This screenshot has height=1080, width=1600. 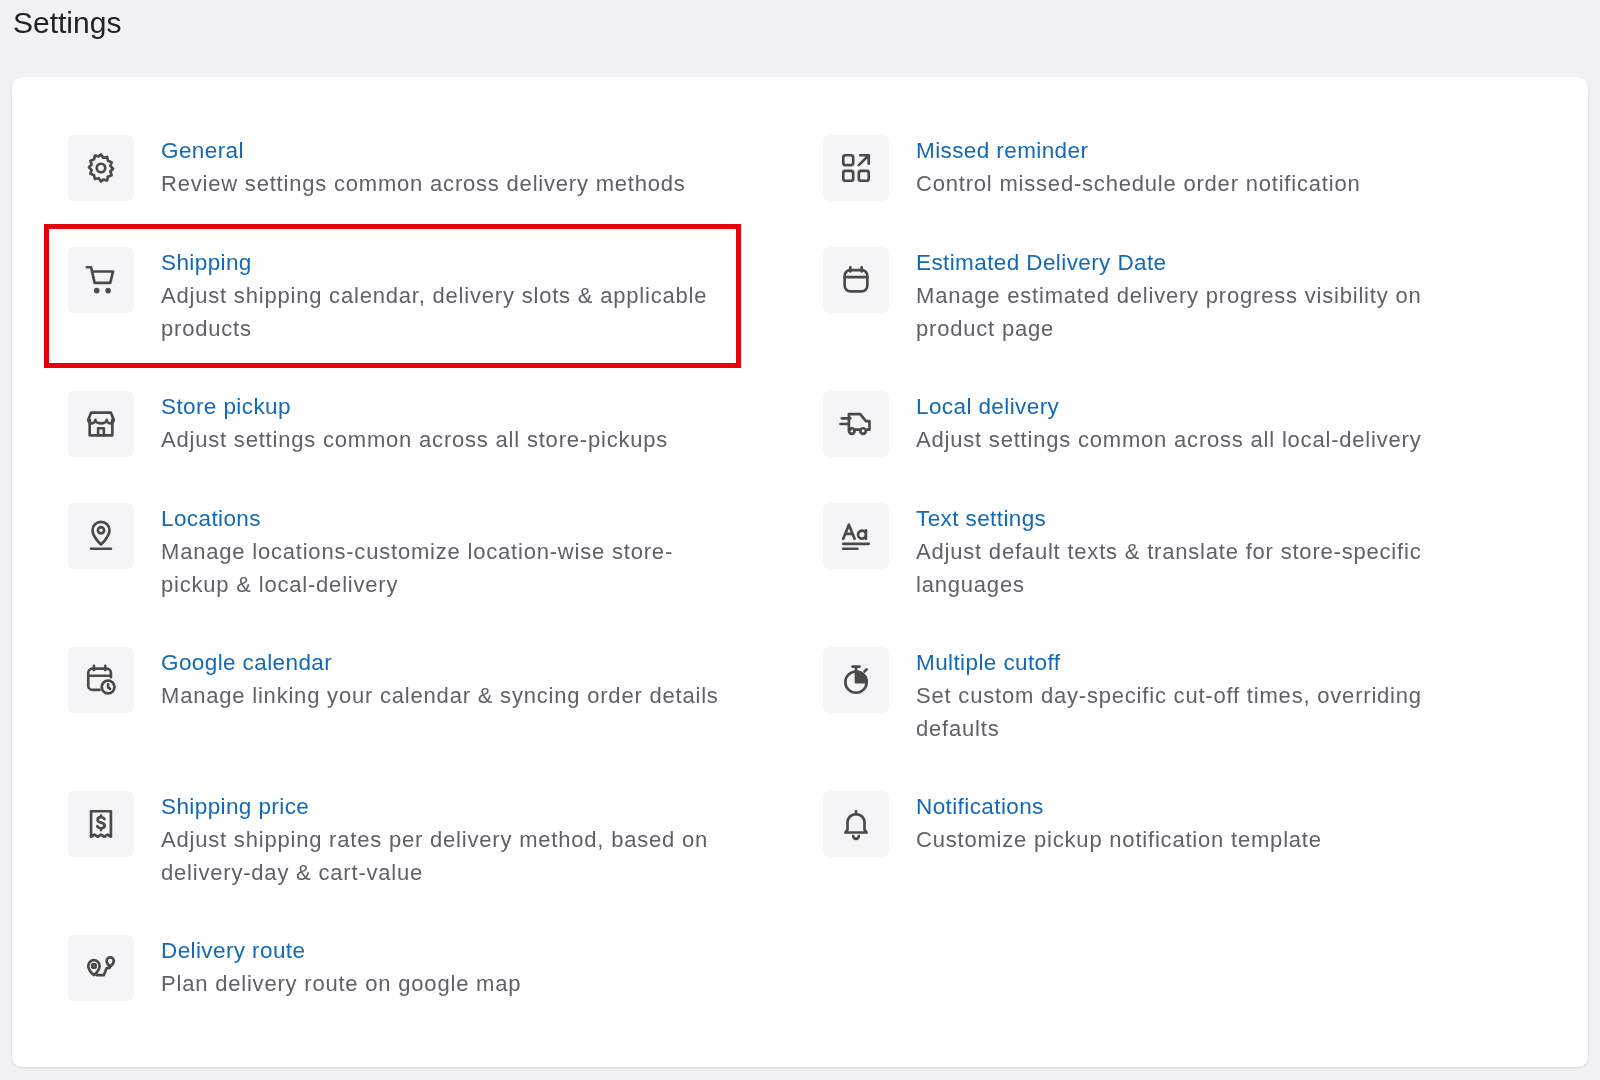 What do you see at coordinates (392, 968) in the screenshot?
I see `settings-item: Delivery route Plan delivery route on google map` at bounding box center [392, 968].